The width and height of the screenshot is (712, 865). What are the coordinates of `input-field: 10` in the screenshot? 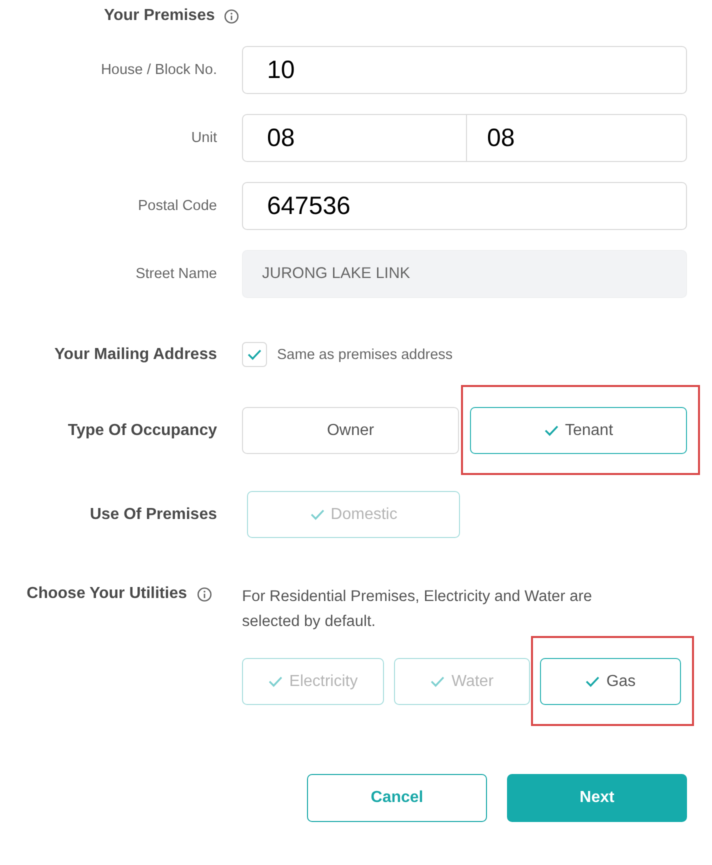 It's located at (464, 70).